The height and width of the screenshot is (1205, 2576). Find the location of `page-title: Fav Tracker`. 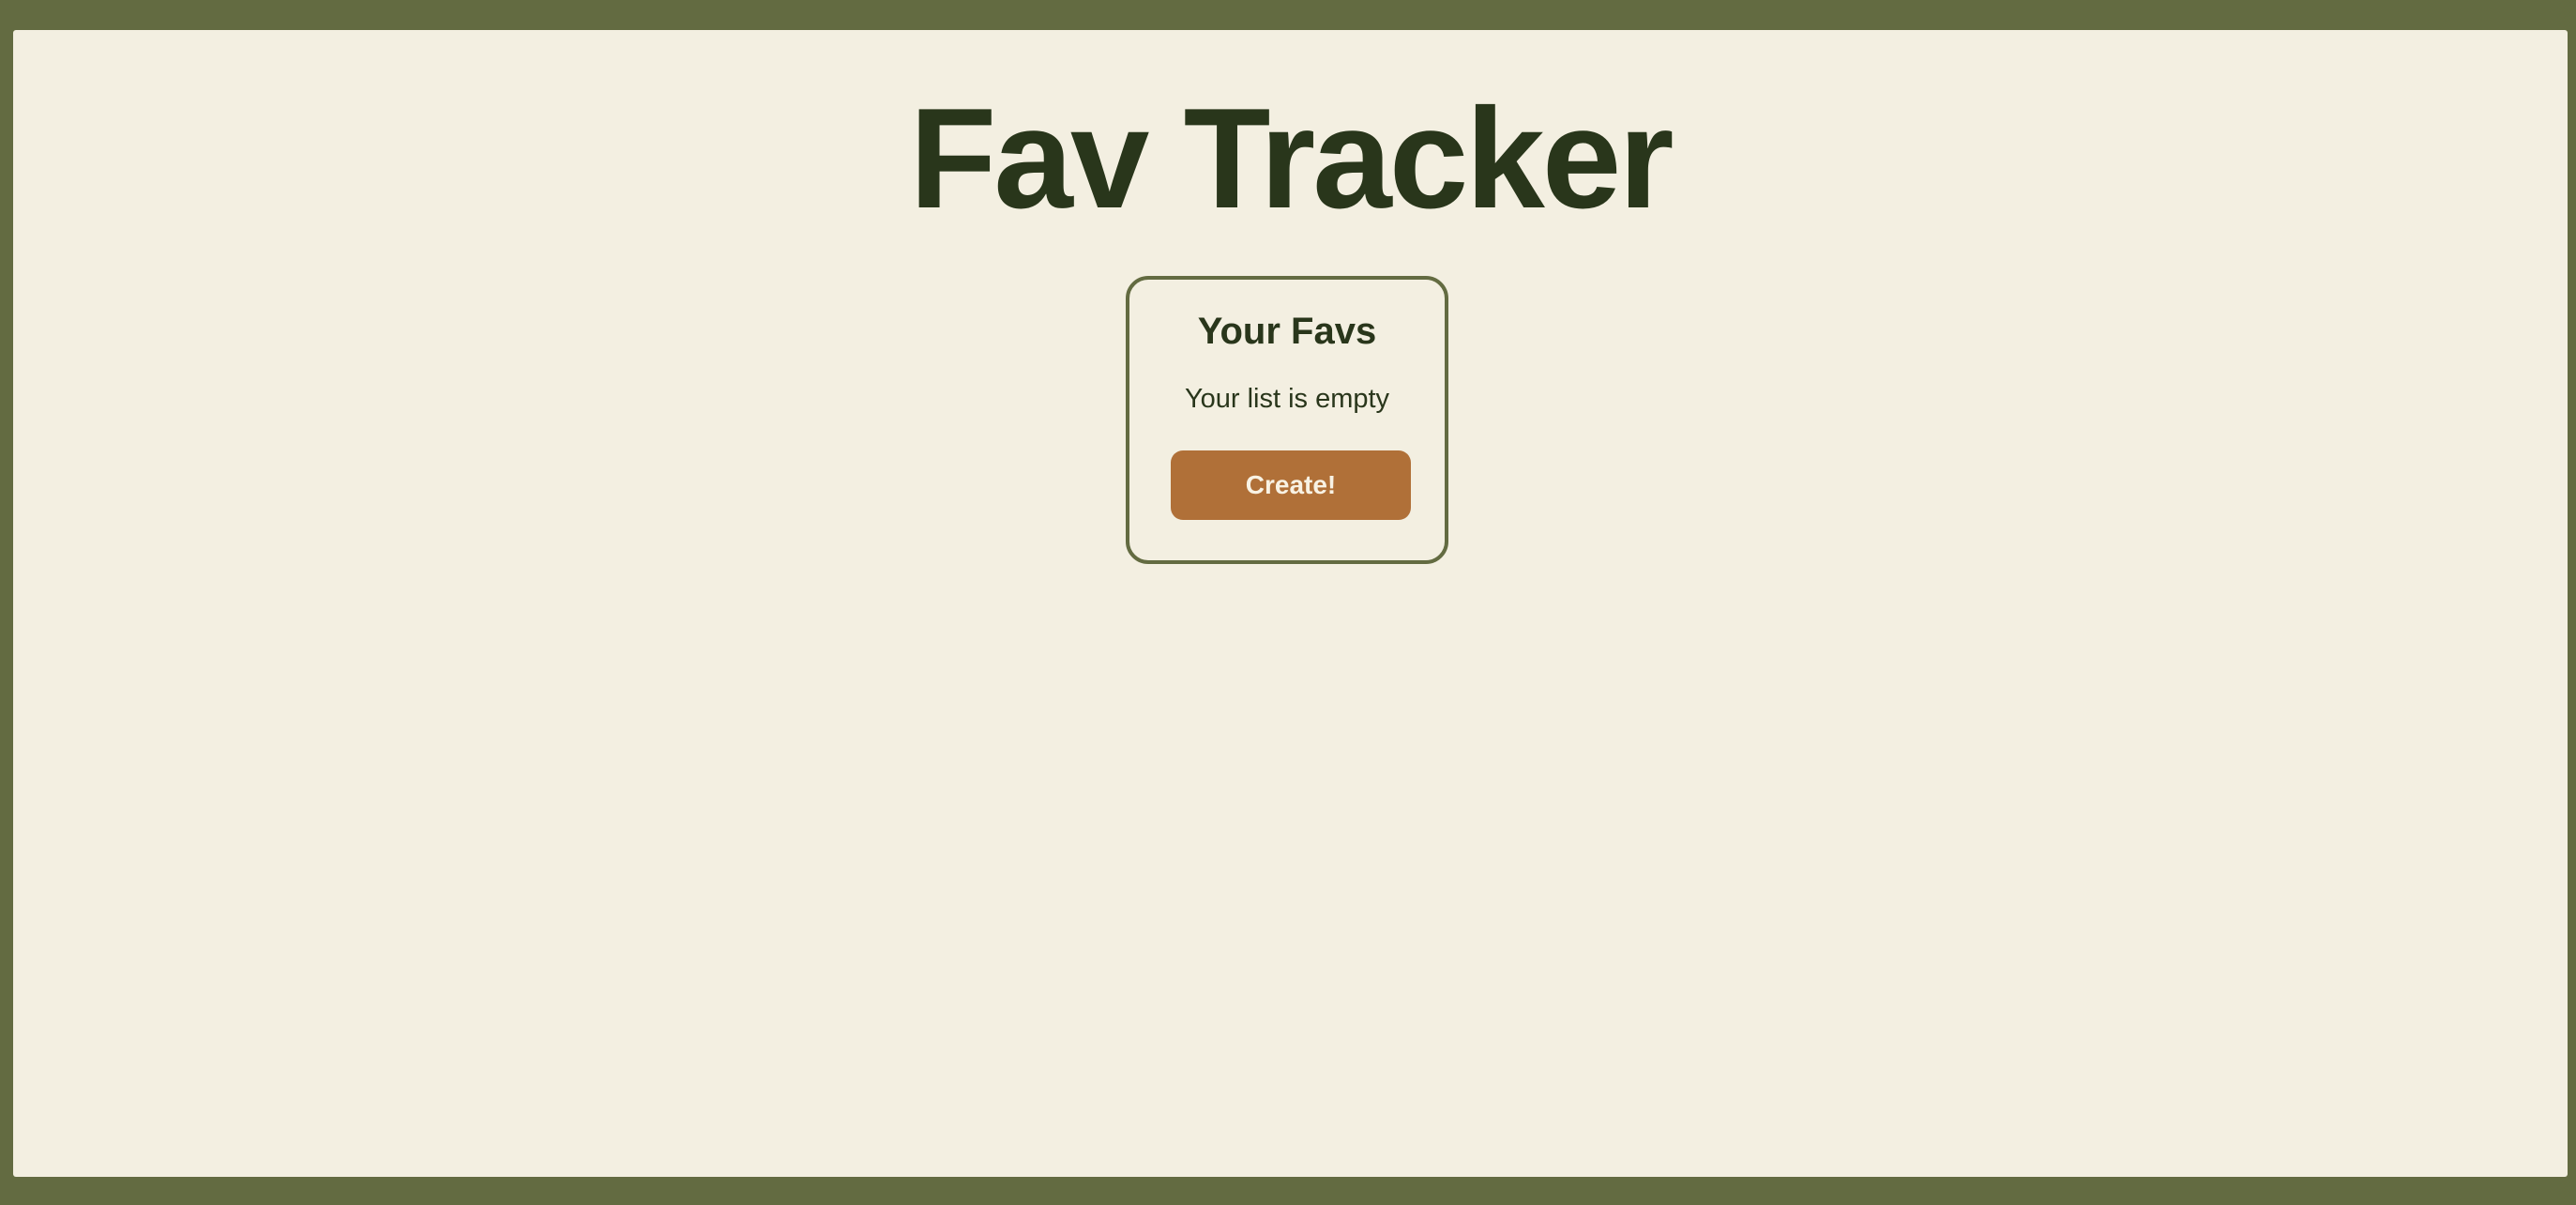

page-title: Fav Tracker is located at coordinates (1292, 158).